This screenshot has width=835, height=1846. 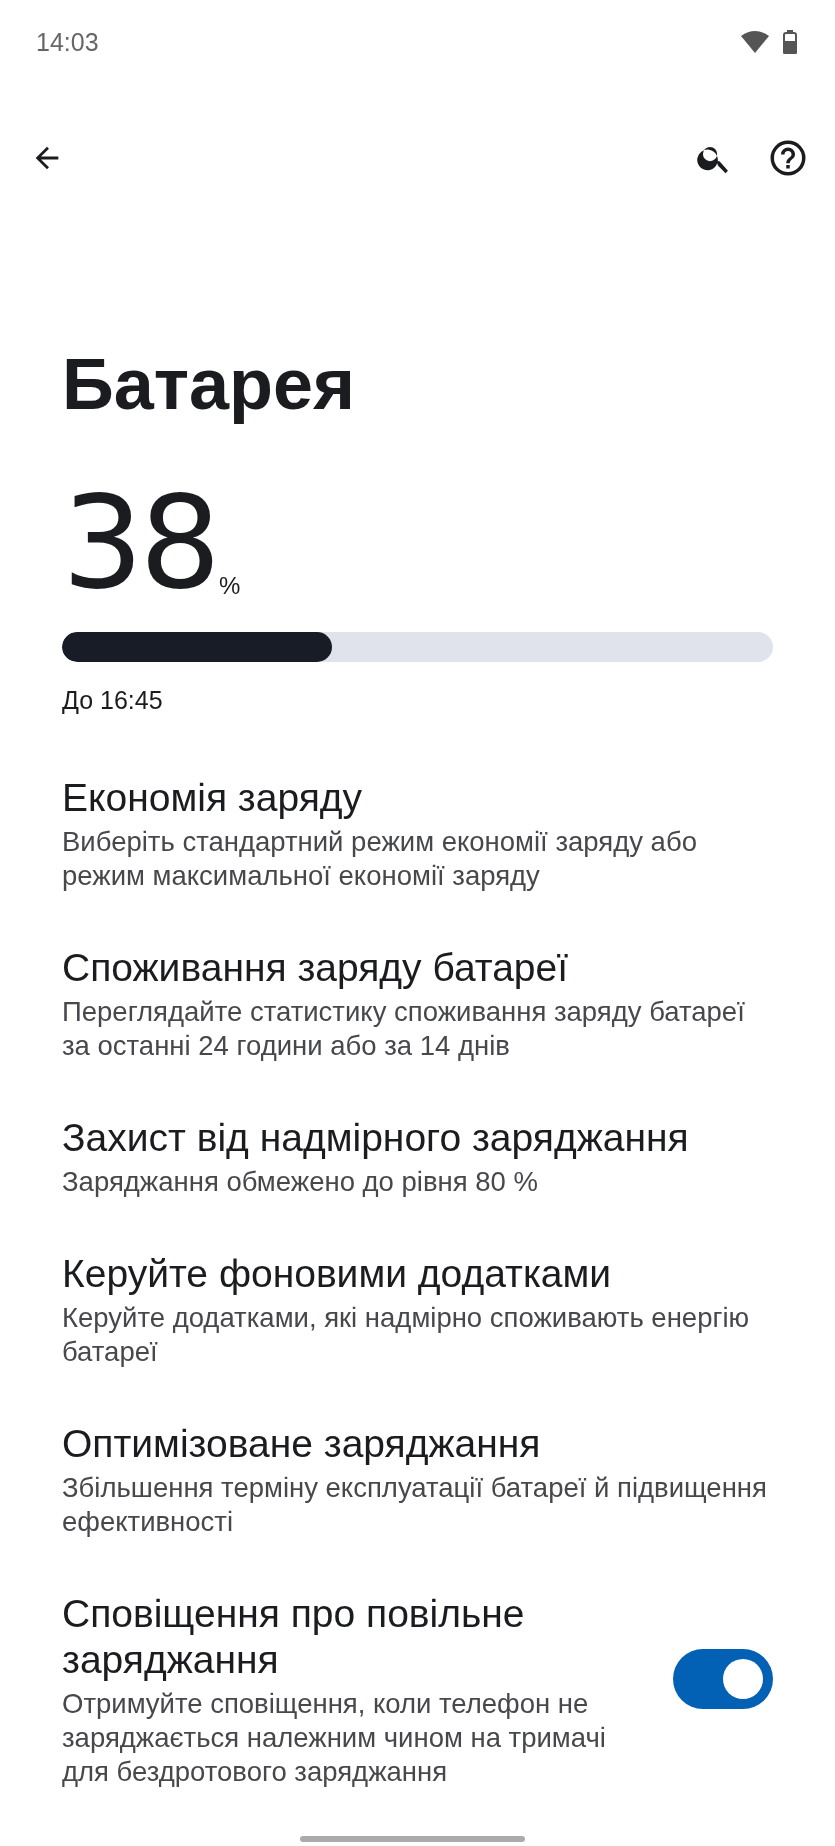 I want to click on setting-title: Сповіщення про повільне заряджання, so click(x=347, y=1637).